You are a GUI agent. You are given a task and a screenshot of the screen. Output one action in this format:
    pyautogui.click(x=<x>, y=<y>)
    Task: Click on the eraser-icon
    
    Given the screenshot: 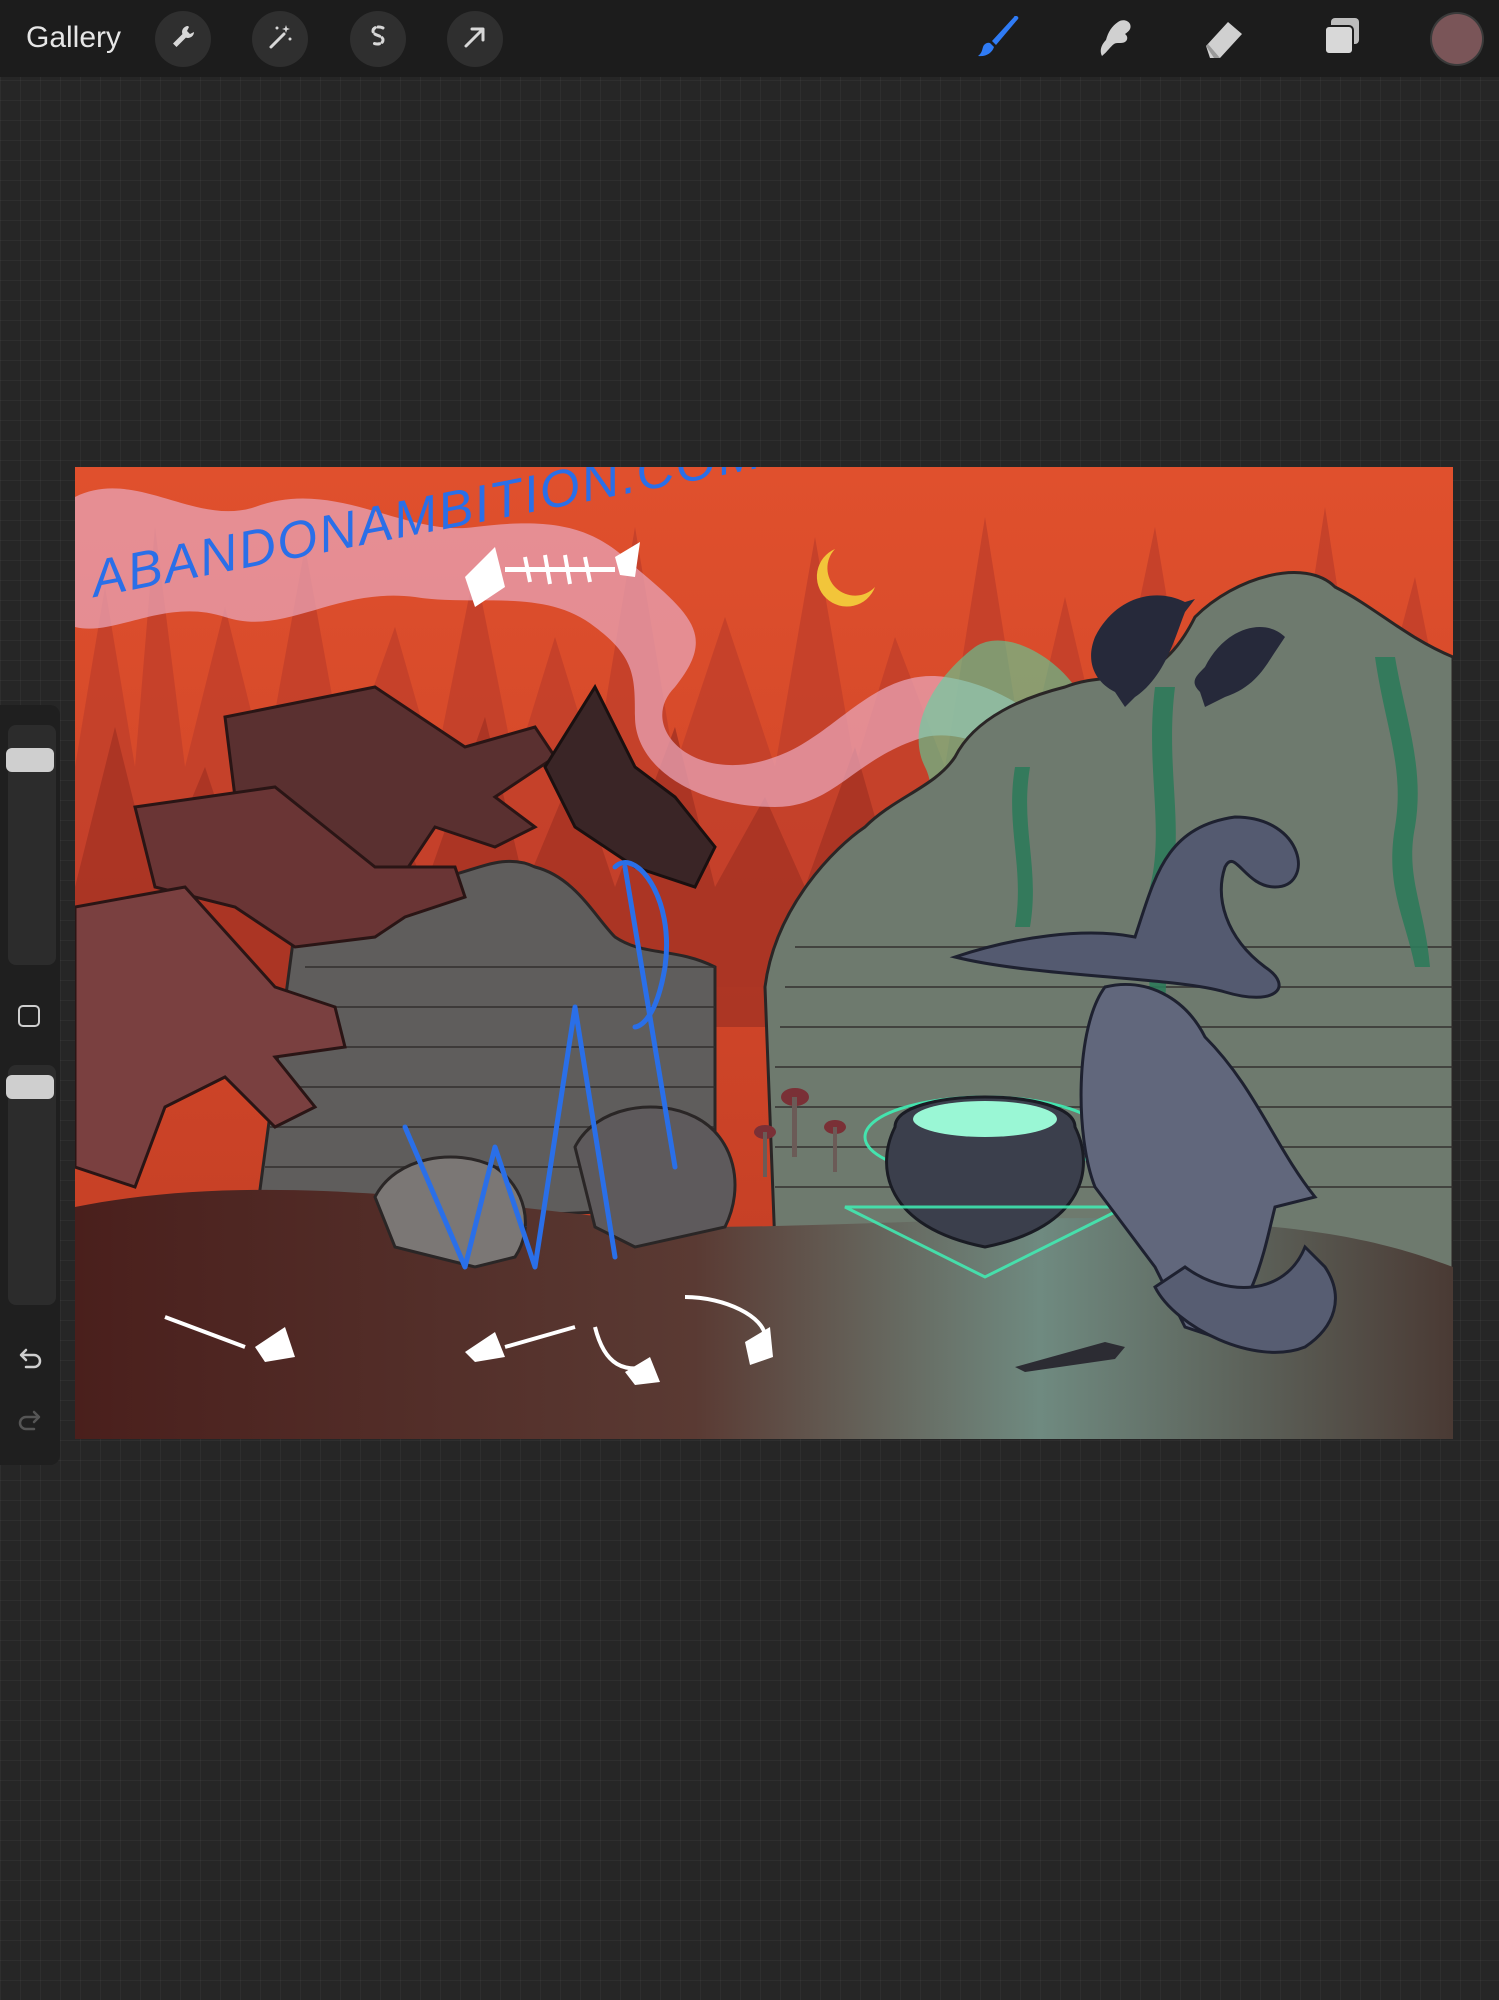 What is the action you would take?
    pyautogui.click(x=1225, y=39)
    